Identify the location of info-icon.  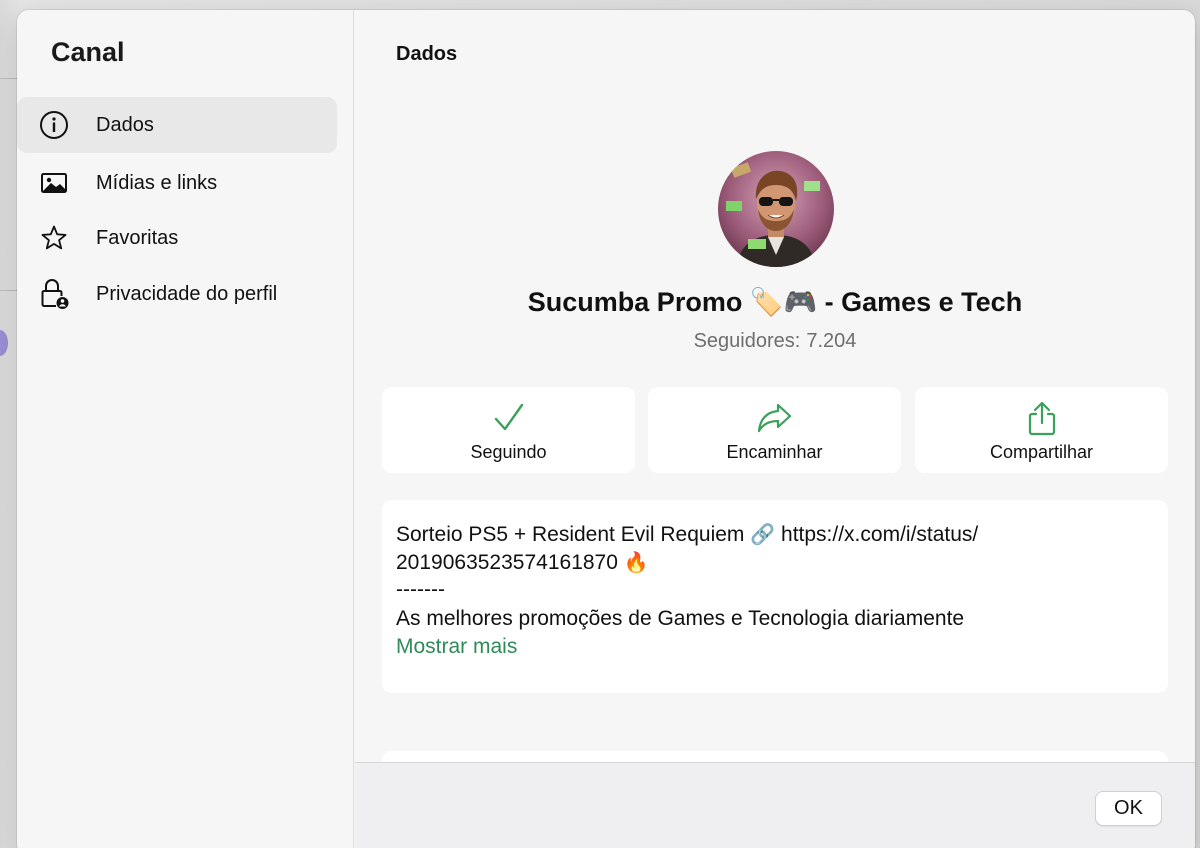
(54, 125).